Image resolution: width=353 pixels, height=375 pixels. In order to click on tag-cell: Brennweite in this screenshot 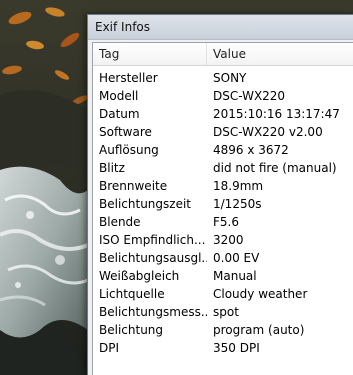, I will do `click(133, 186)`.